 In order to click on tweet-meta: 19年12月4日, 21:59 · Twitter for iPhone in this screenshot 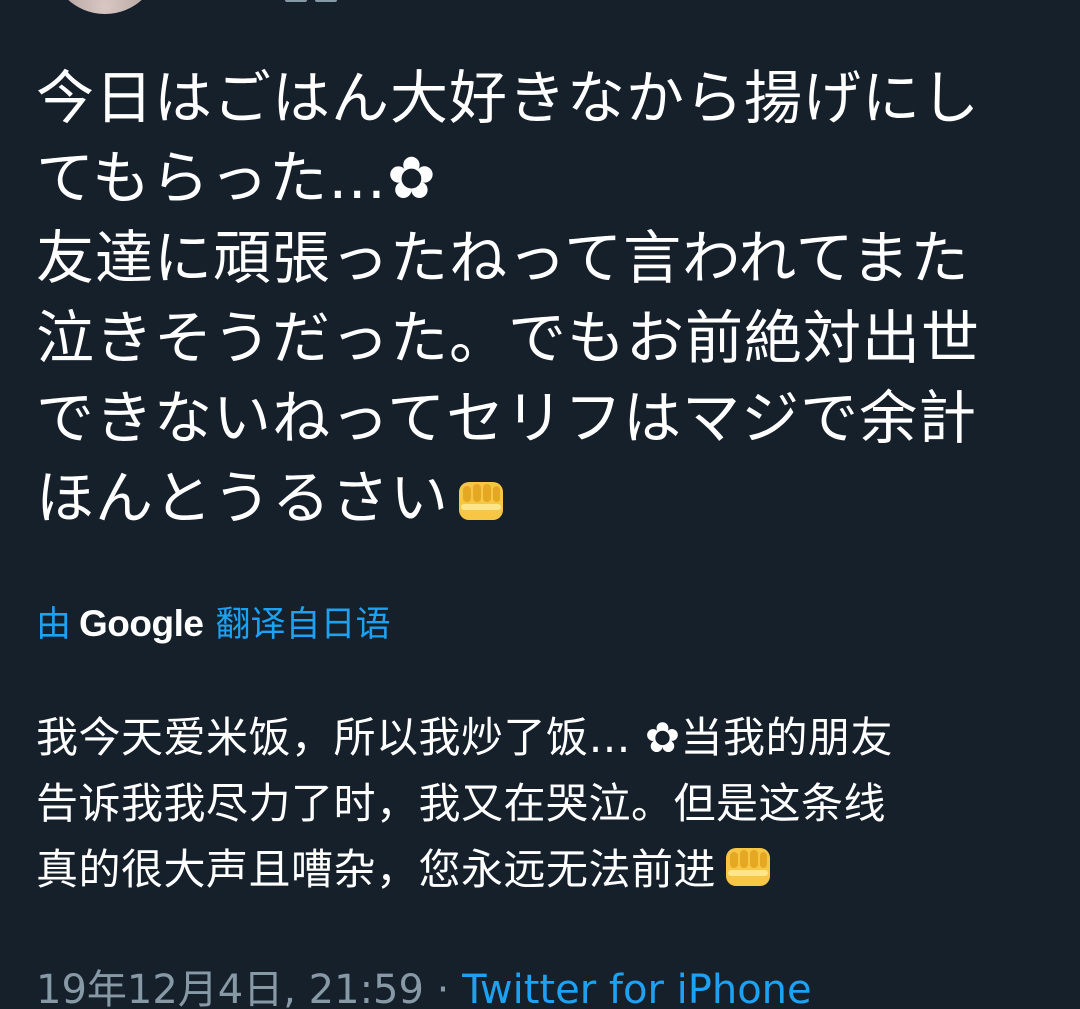, I will do `click(424, 984)`.